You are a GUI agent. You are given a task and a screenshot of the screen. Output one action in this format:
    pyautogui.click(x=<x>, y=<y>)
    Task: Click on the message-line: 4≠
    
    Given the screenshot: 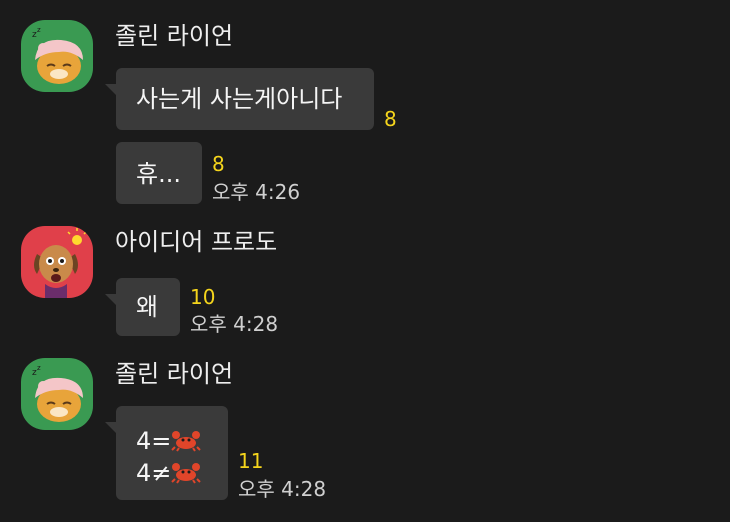 What is the action you would take?
    pyautogui.click(x=169, y=473)
    